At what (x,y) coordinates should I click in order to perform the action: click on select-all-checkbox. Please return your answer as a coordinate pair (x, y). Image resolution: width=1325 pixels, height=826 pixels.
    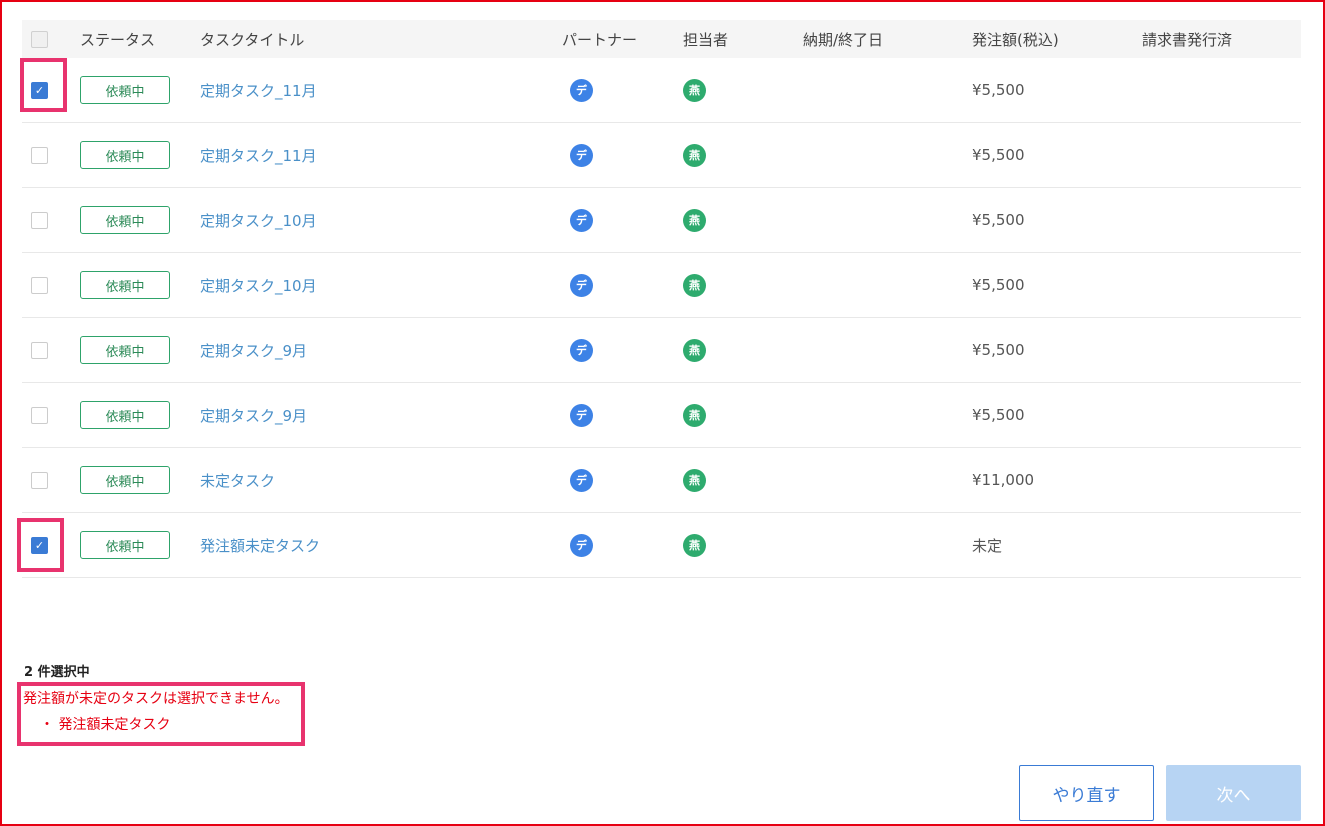
    Looking at the image, I should click on (39, 39).